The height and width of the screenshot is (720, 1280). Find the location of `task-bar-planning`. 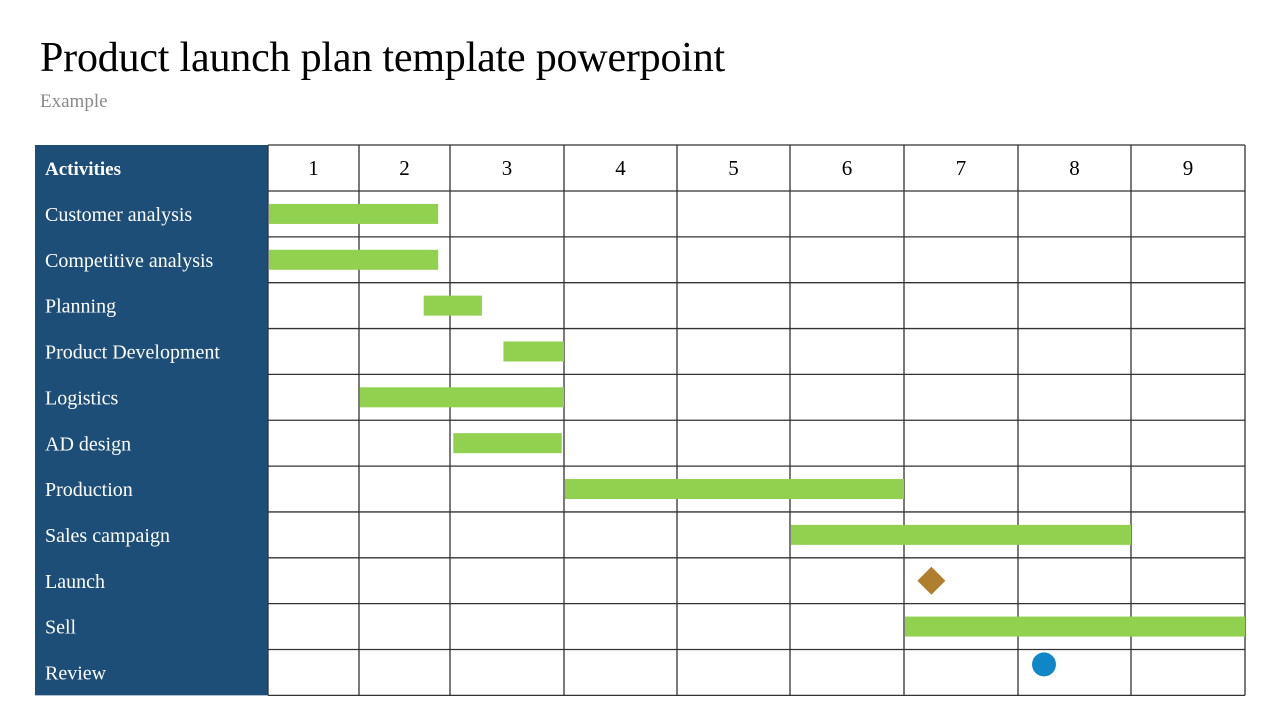

task-bar-planning is located at coordinates (452, 305).